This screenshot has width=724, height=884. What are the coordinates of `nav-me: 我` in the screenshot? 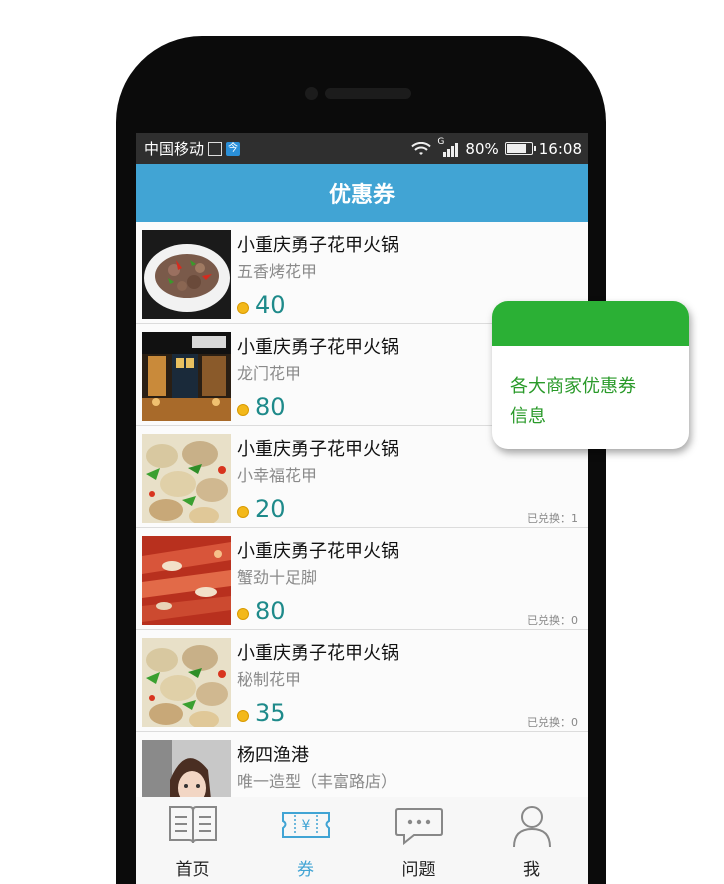 It's located at (531, 840).